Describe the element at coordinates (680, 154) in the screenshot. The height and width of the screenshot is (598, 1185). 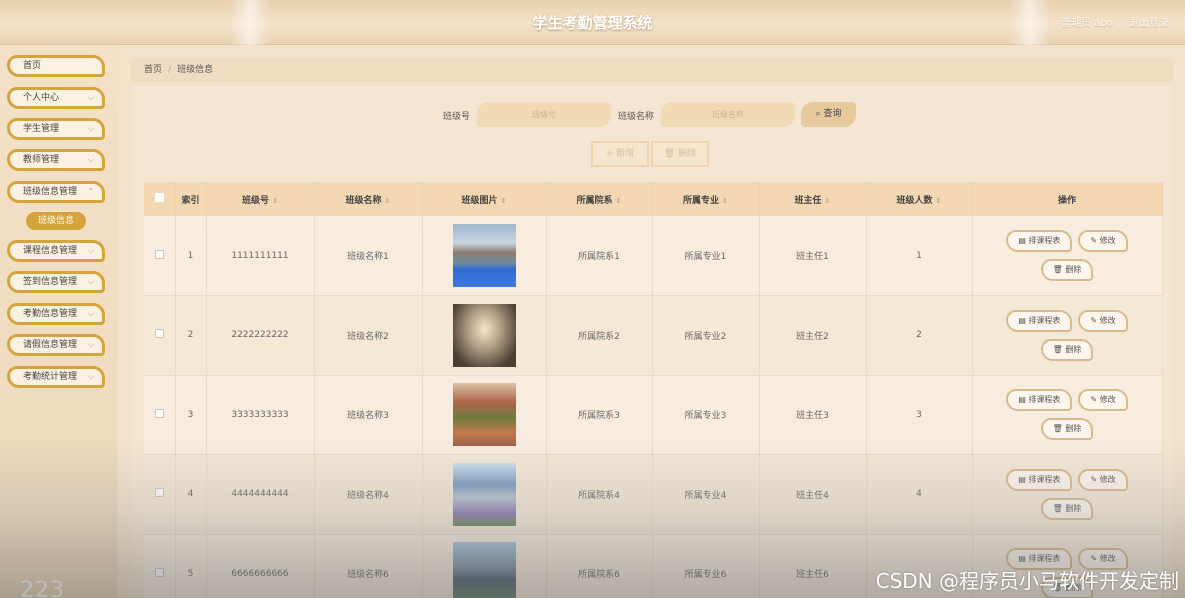
I see `batch-delete-button: 🗑 删除` at that location.